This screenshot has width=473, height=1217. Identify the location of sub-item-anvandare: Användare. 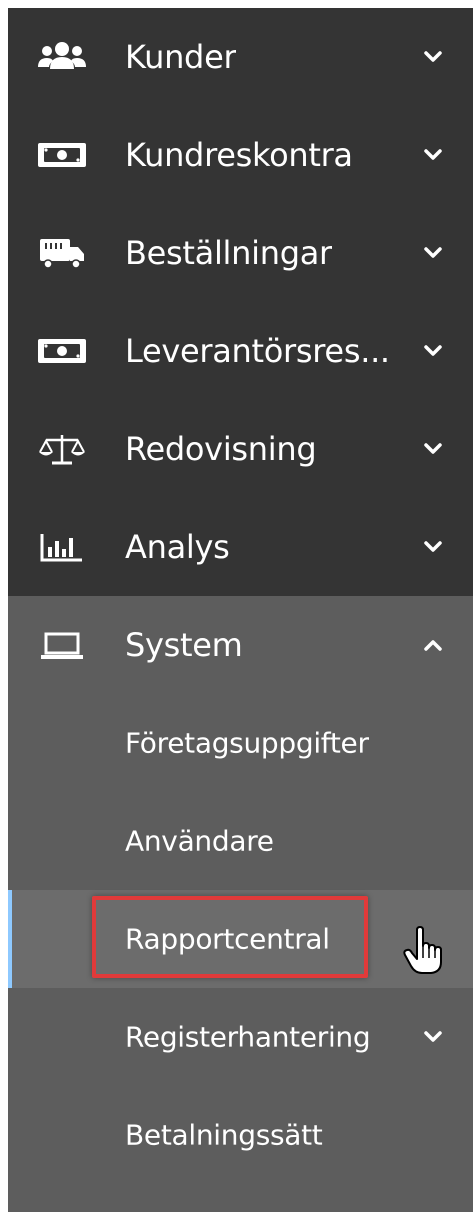
(240, 841).